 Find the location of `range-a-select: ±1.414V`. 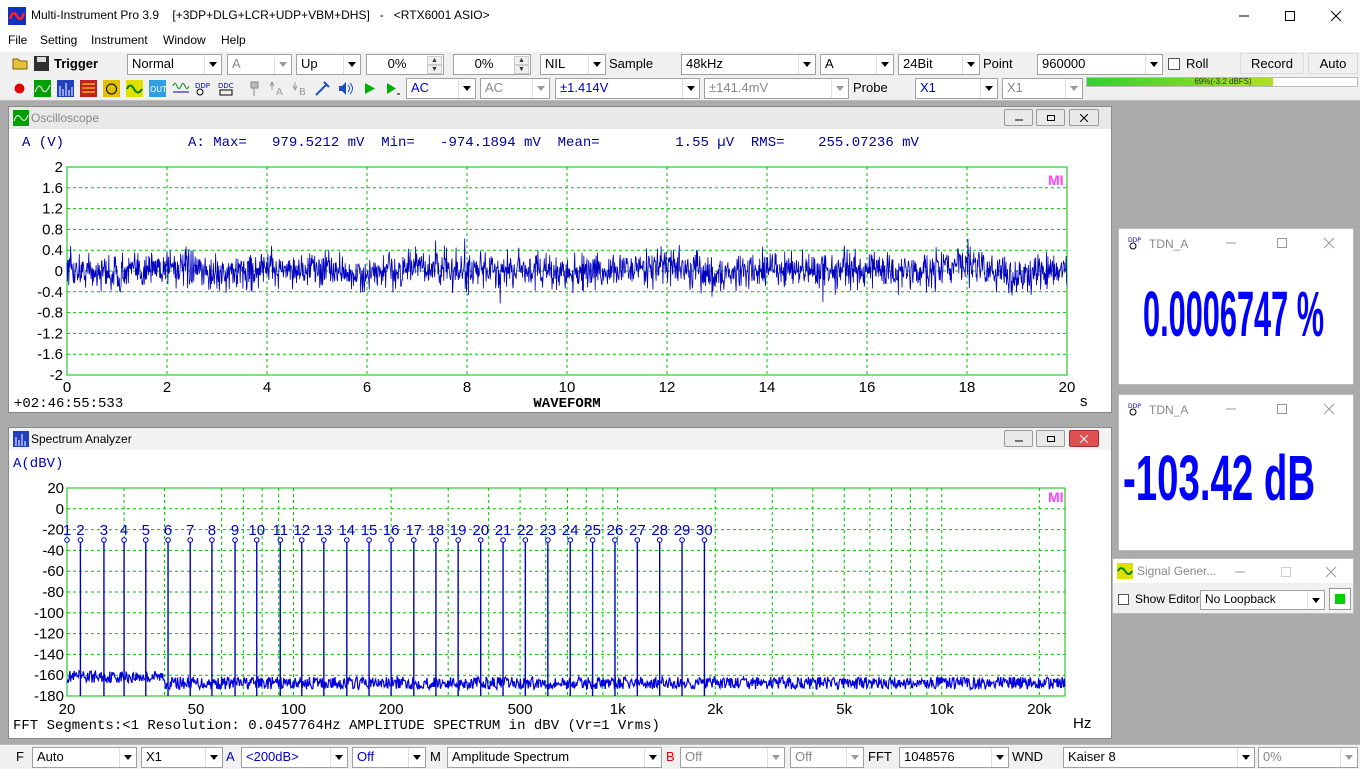

range-a-select: ±1.414V is located at coordinates (627, 88).